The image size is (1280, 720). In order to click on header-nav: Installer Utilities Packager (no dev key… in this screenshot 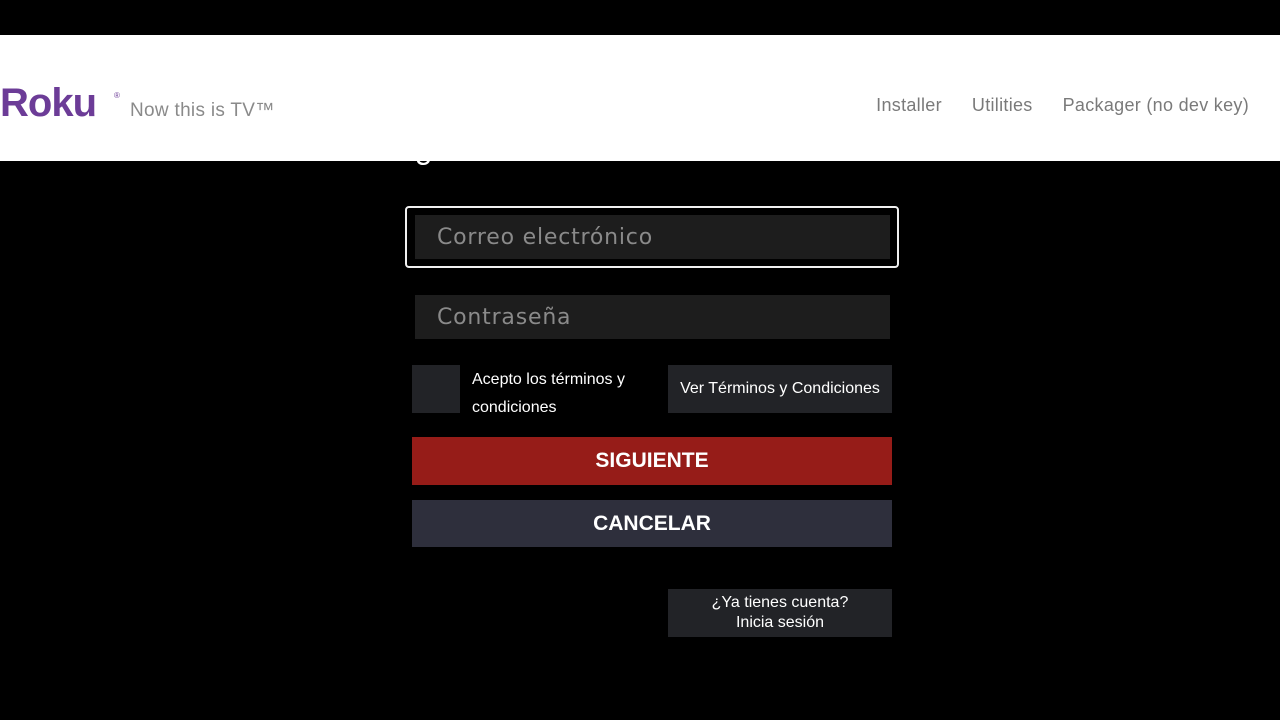, I will do `click(1062, 105)`.